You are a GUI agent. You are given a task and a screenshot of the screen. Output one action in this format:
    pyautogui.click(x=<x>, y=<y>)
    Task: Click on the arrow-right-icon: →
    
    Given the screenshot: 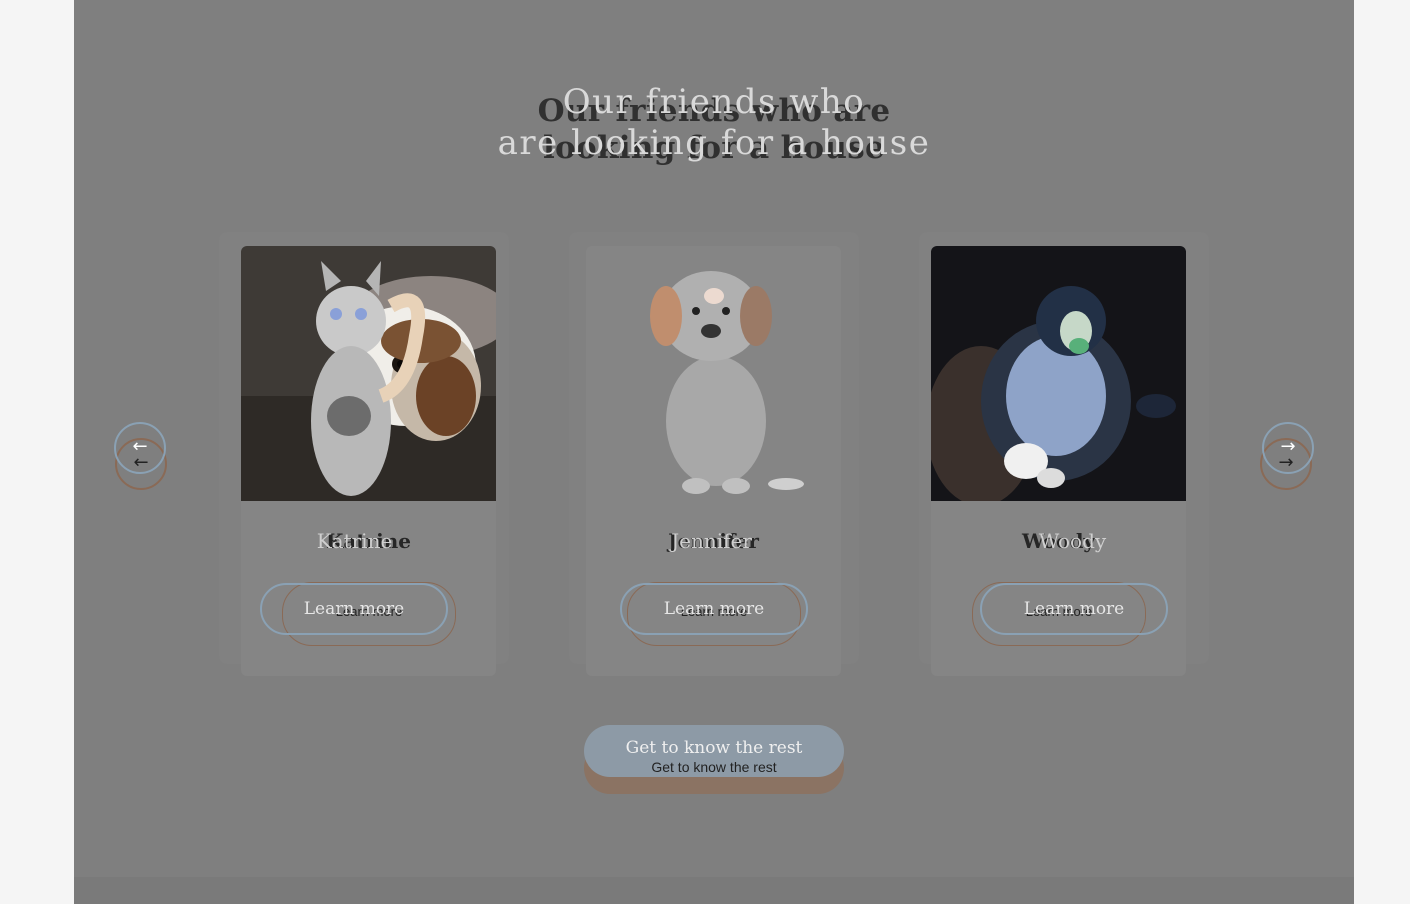 What is the action you would take?
    pyautogui.click(x=1288, y=446)
    